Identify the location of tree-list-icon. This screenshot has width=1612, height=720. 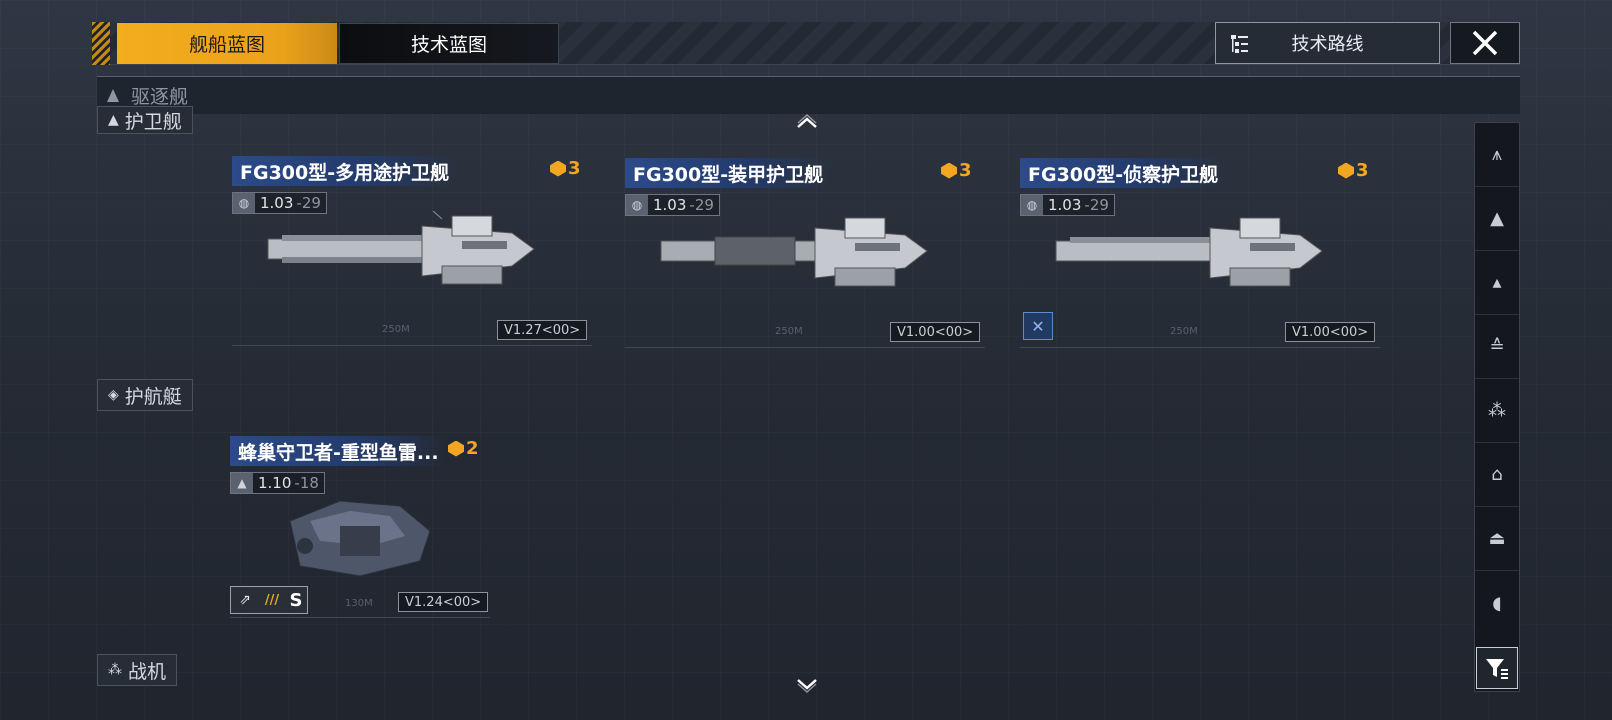
(1239, 44).